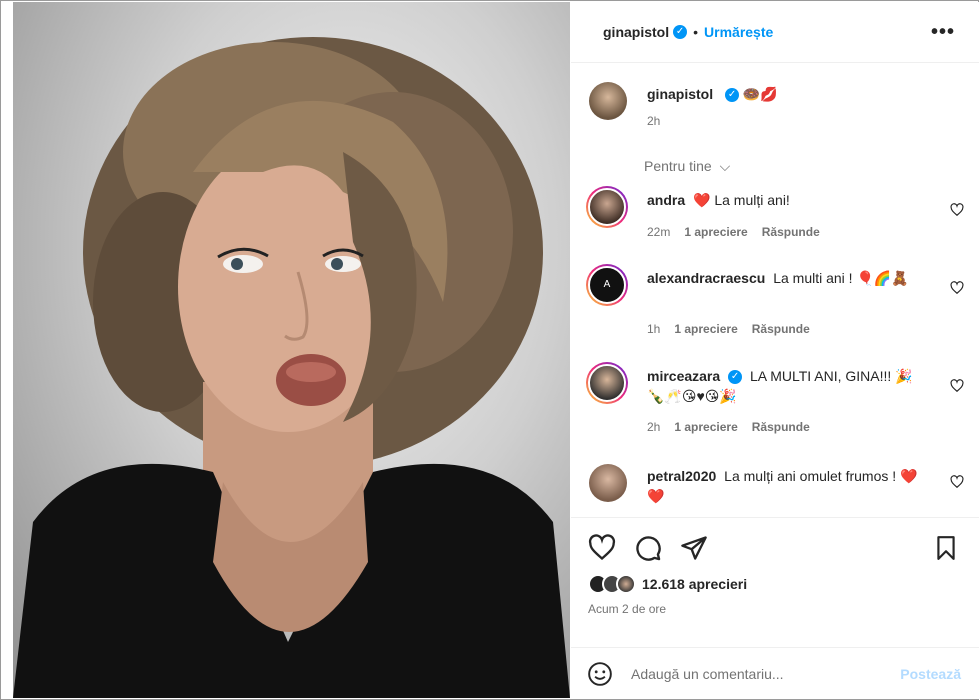 Image resolution: width=979 pixels, height=700 pixels. I want to click on likes-count: 12.618 aprecieri, so click(694, 584).